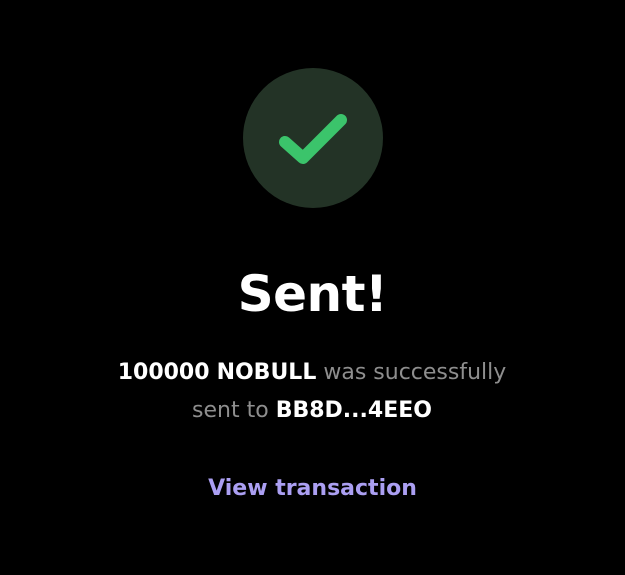  What do you see at coordinates (312, 294) in the screenshot?
I see `page-title: Sent!` at bounding box center [312, 294].